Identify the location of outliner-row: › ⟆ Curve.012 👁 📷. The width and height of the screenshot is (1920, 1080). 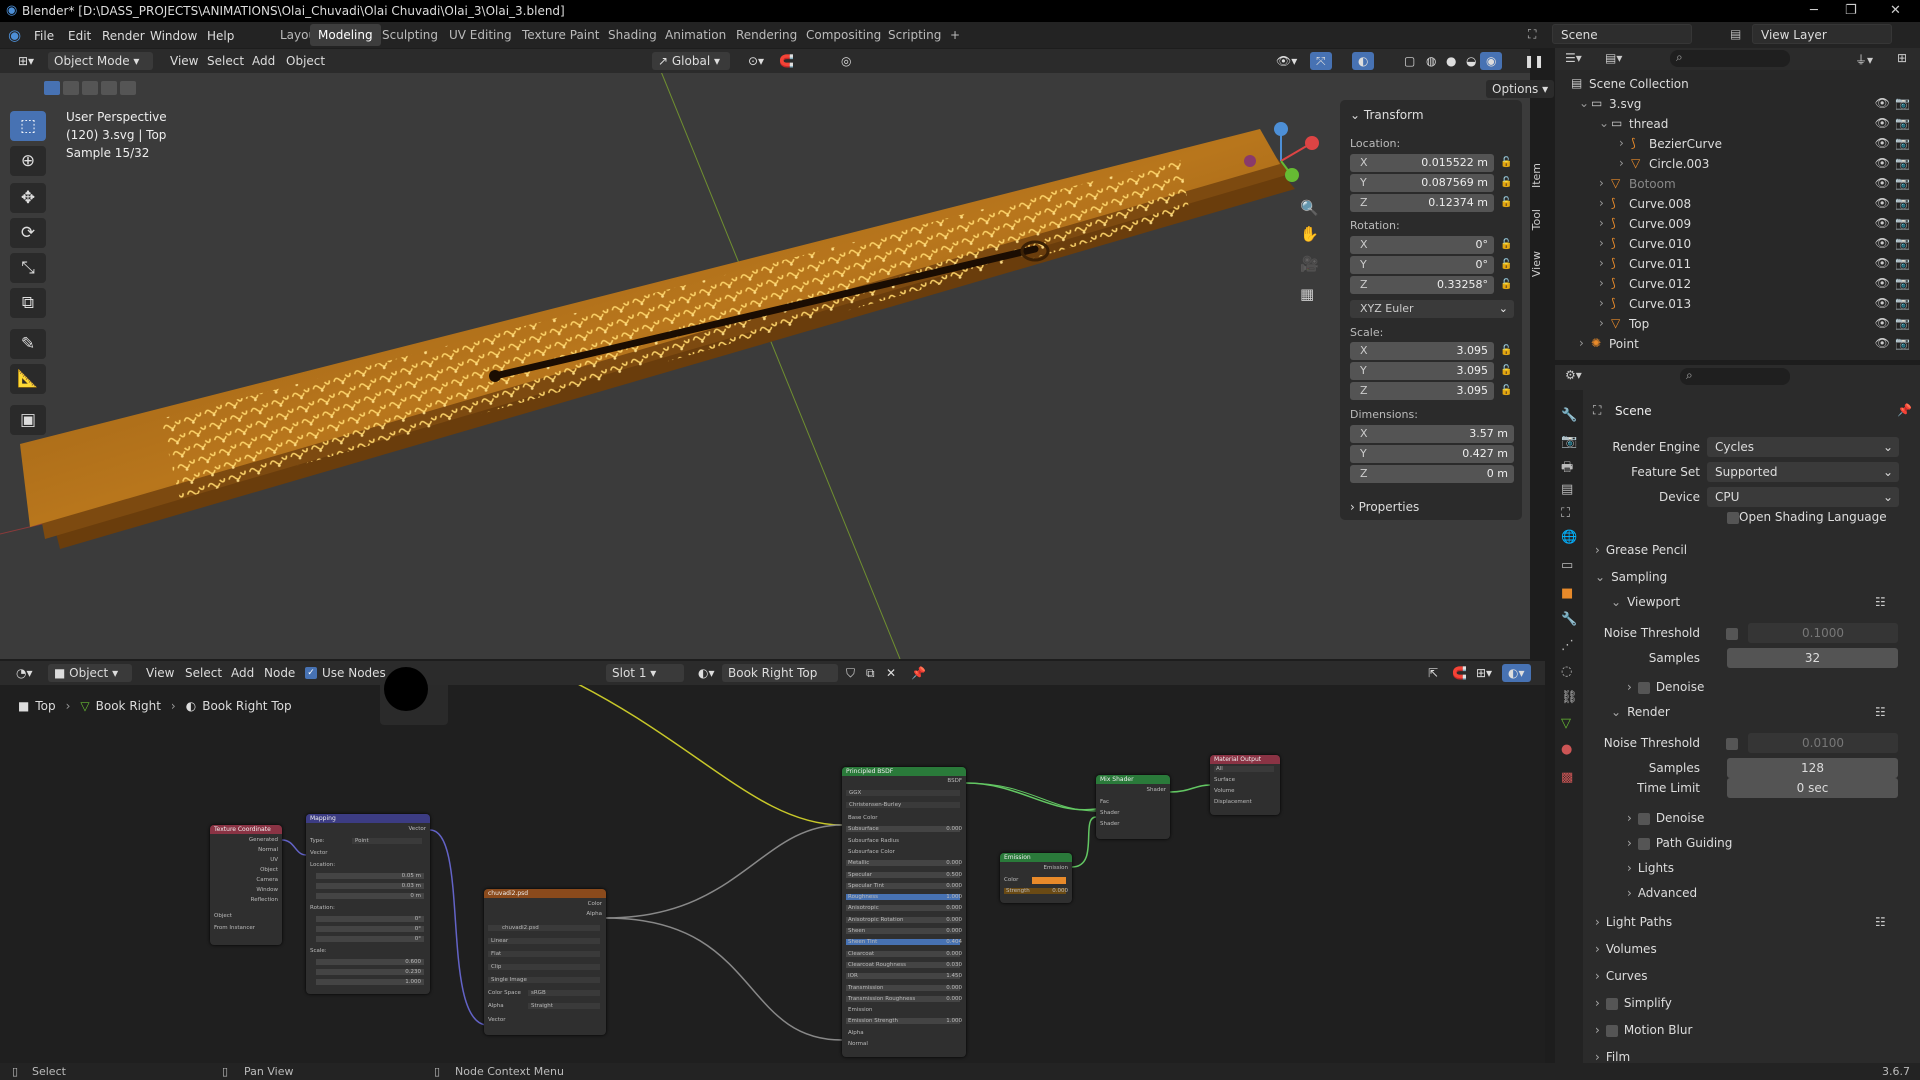
(1737, 284).